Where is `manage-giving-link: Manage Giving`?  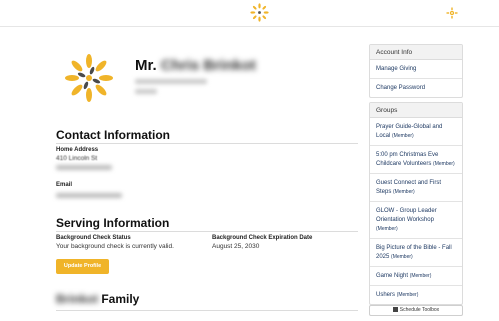
manage-giving-link: Manage Giving is located at coordinates (416, 69).